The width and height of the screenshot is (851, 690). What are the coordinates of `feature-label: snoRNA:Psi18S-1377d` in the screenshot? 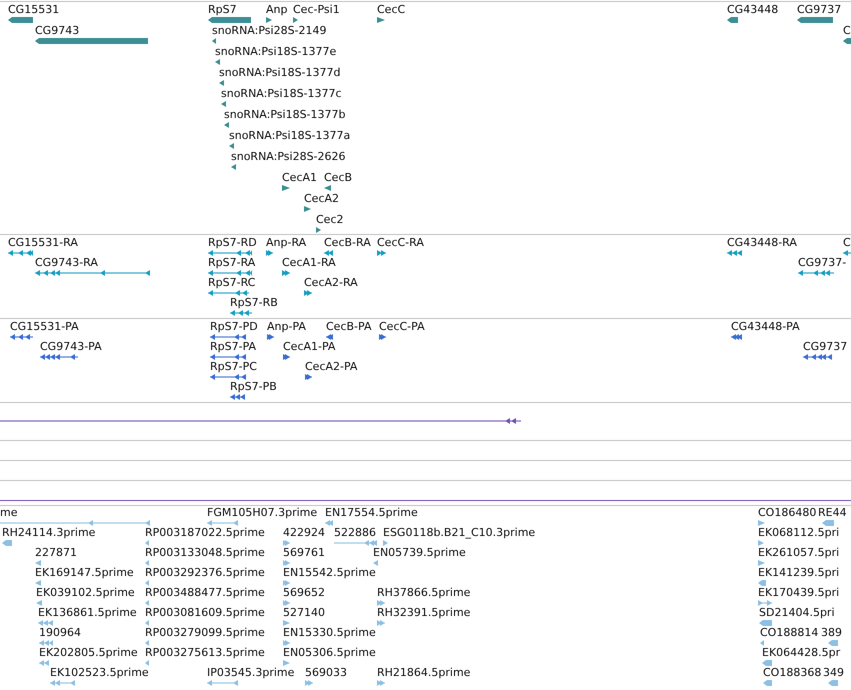 It's located at (279, 73).